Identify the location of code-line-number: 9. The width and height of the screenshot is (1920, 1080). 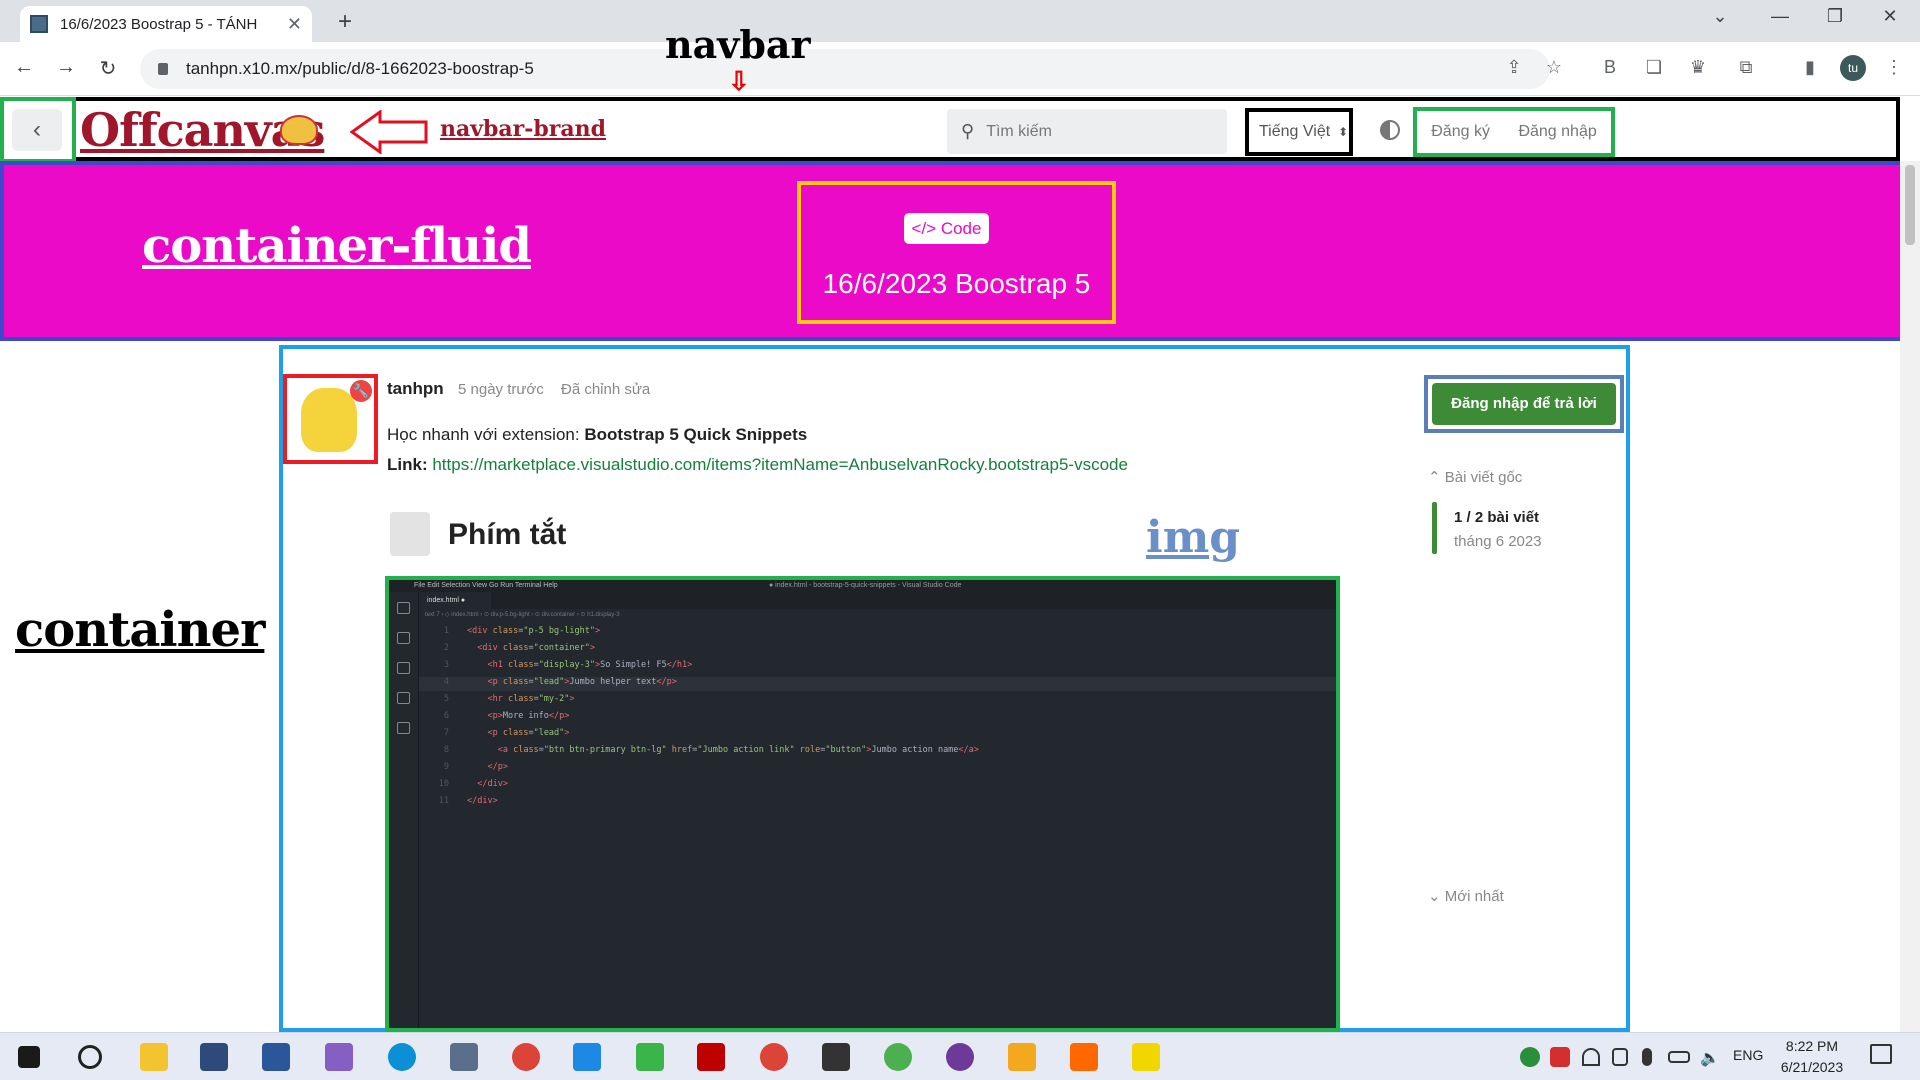
(446, 767).